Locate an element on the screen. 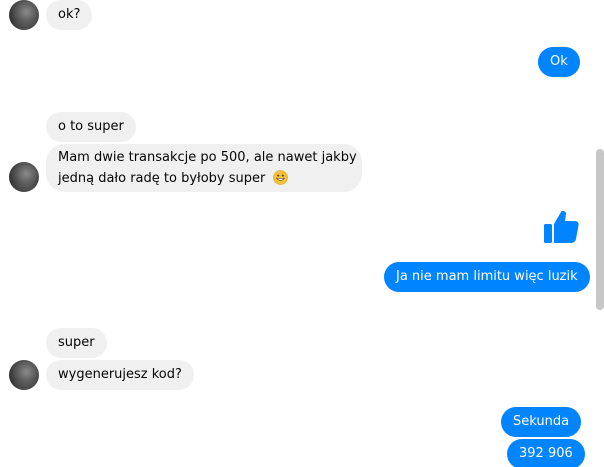 The image size is (604, 467). outgoing-message-bubble: Ja nie mam limitu więc luzik is located at coordinates (487, 277).